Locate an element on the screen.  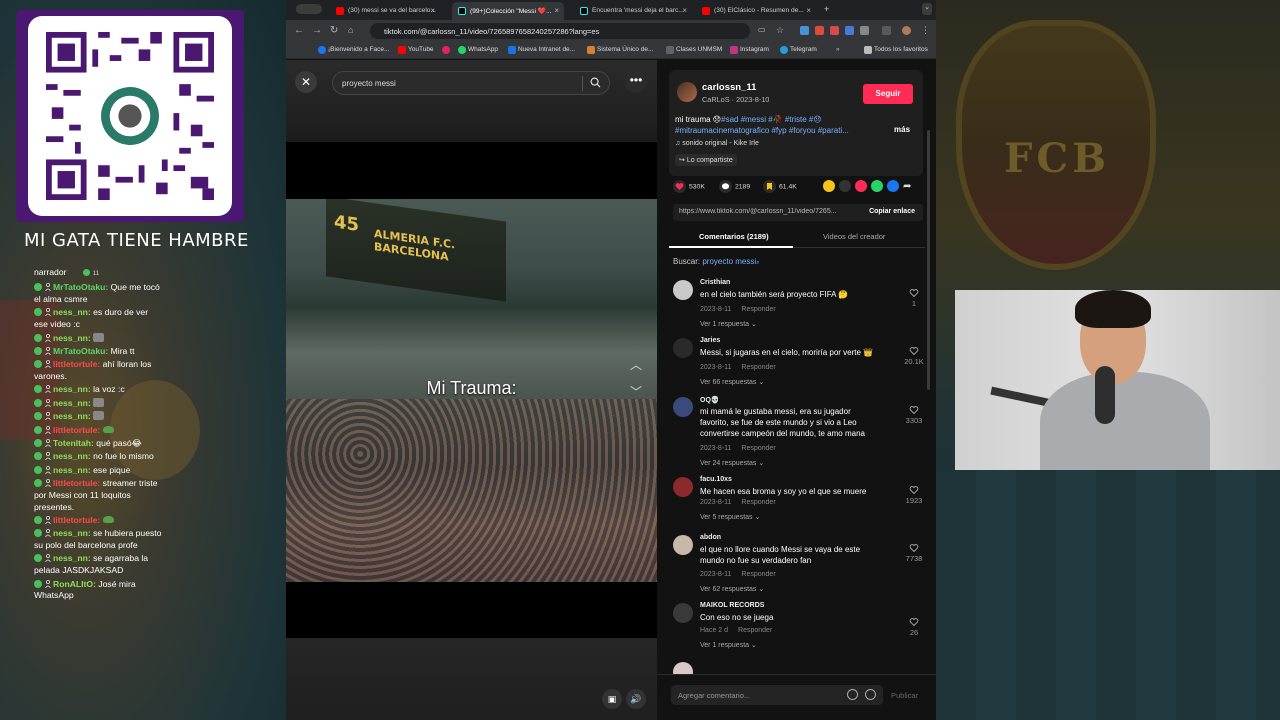
coin-icon is located at coordinates (829, 186).